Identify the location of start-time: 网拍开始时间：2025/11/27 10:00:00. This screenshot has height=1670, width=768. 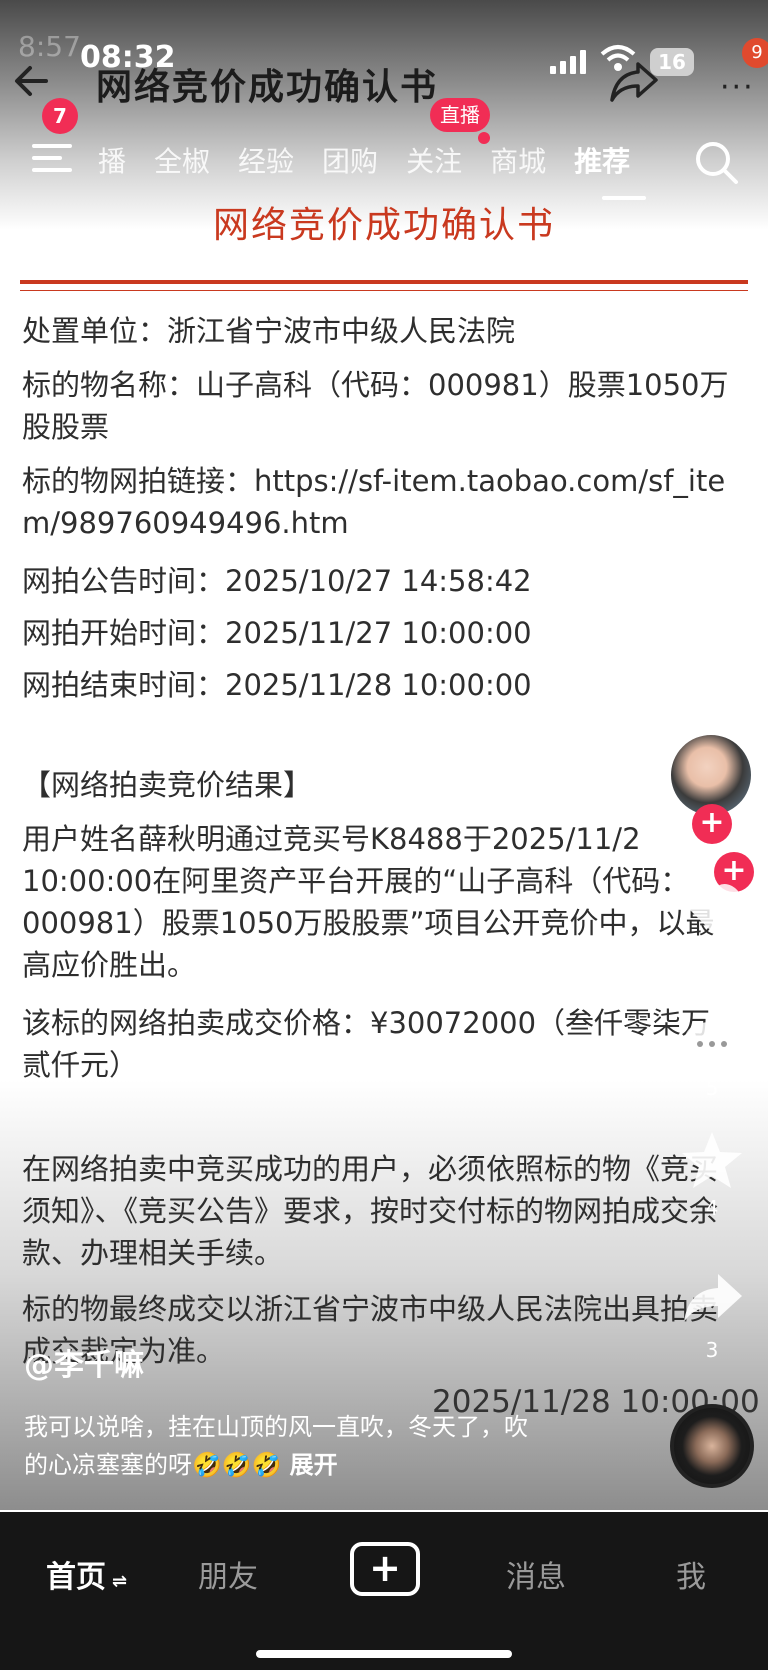
(277, 633).